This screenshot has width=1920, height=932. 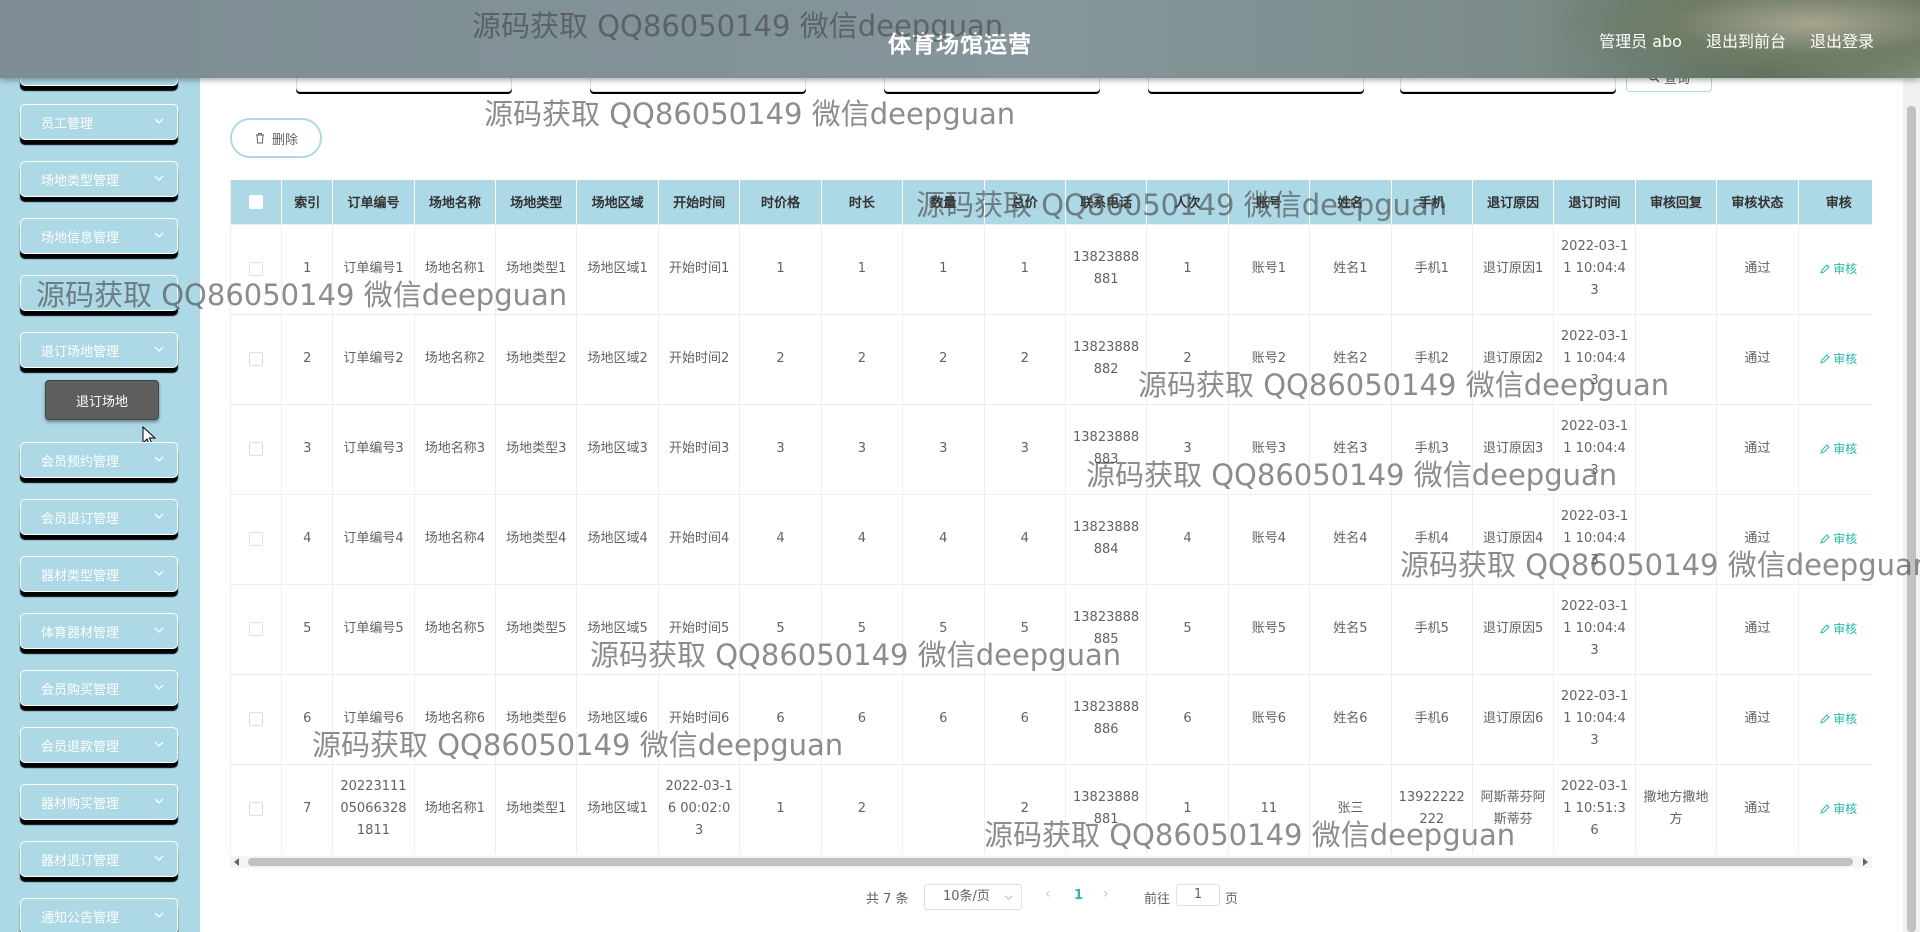 What do you see at coordinates (862, 202) in the screenshot?
I see `column-header: 时长` at bounding box center [862, 202].